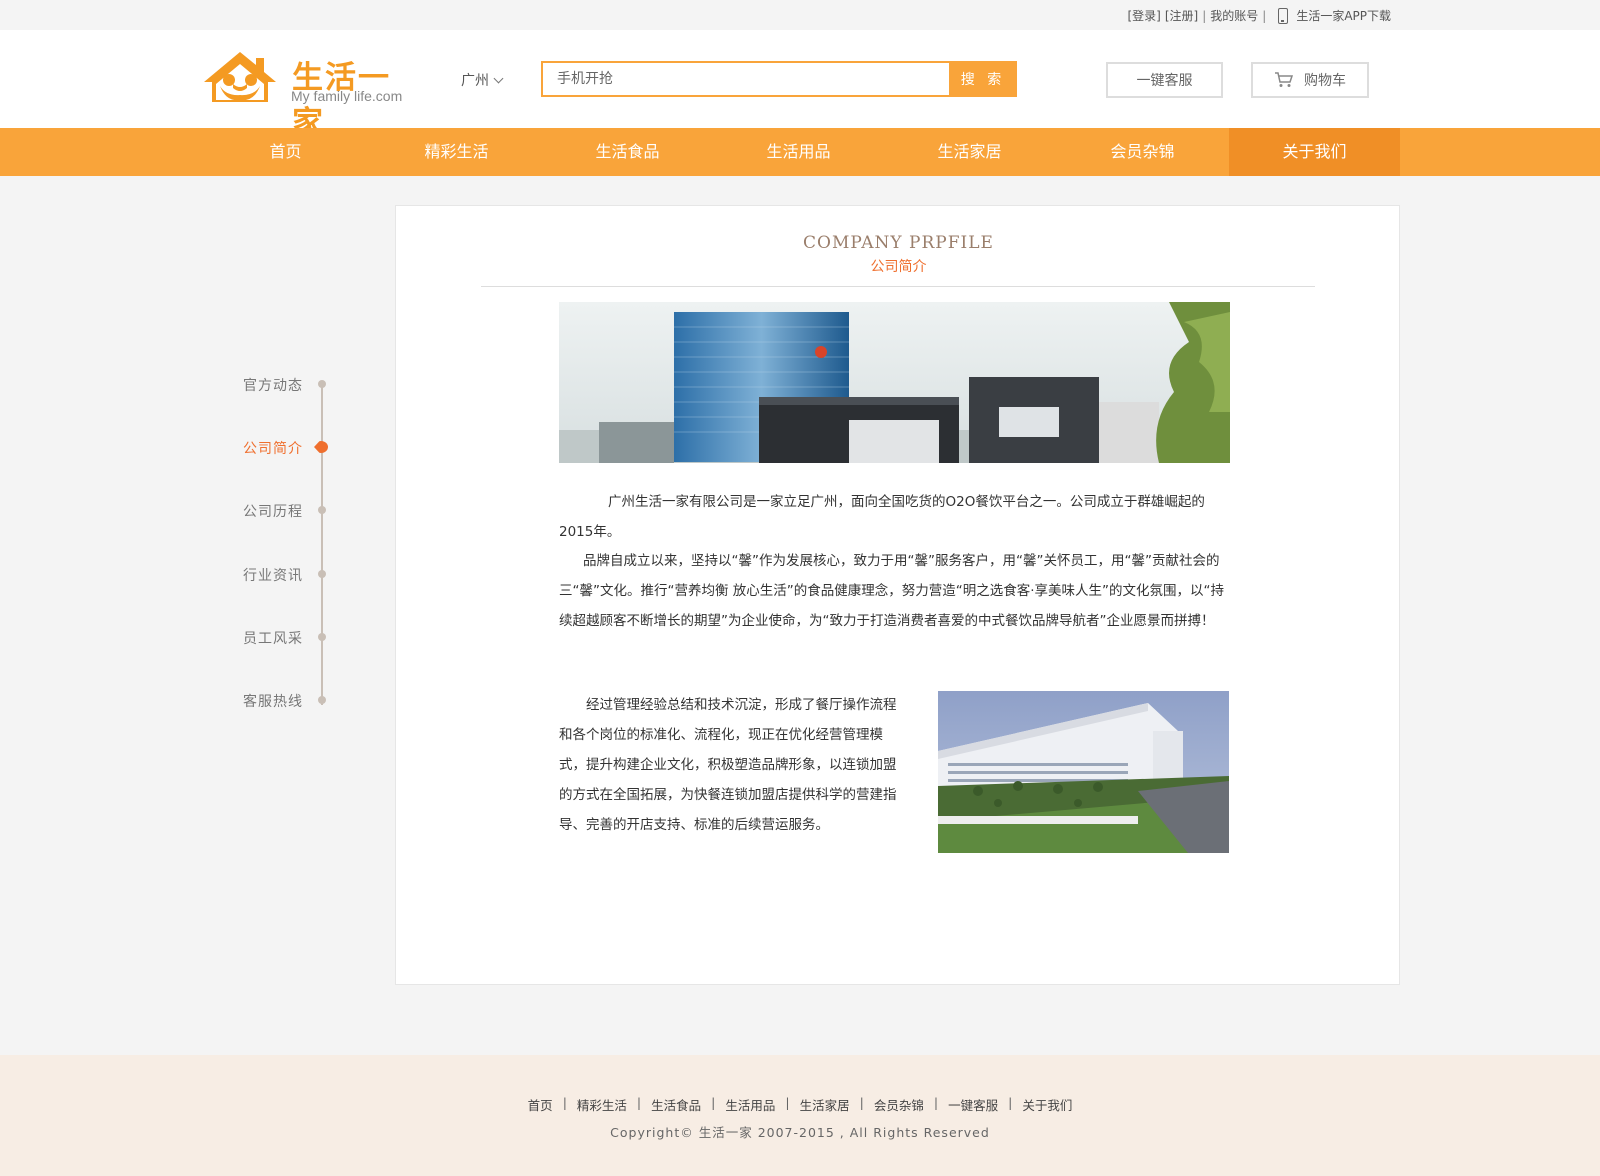  I want to click on app-download-link: 生活一家APP下载, so click(1343, 15).